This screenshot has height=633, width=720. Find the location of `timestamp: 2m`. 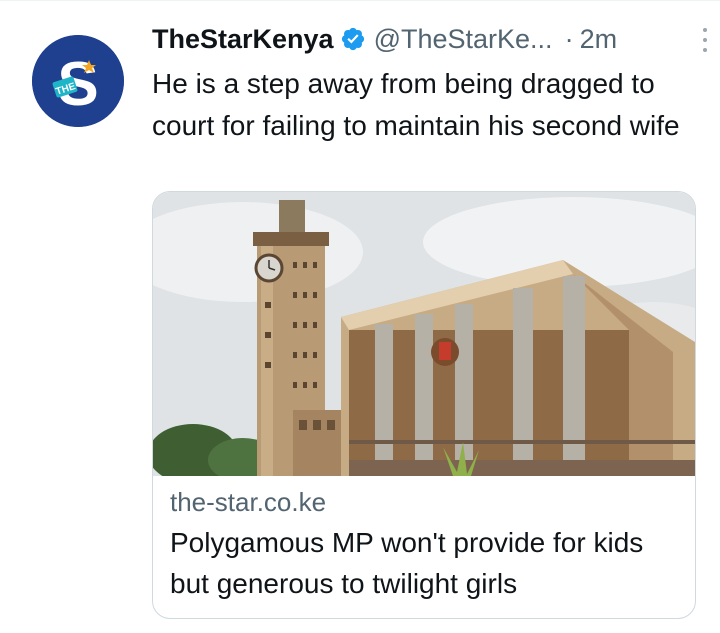

timestamp: 2m is located at coordinates (599, 39).